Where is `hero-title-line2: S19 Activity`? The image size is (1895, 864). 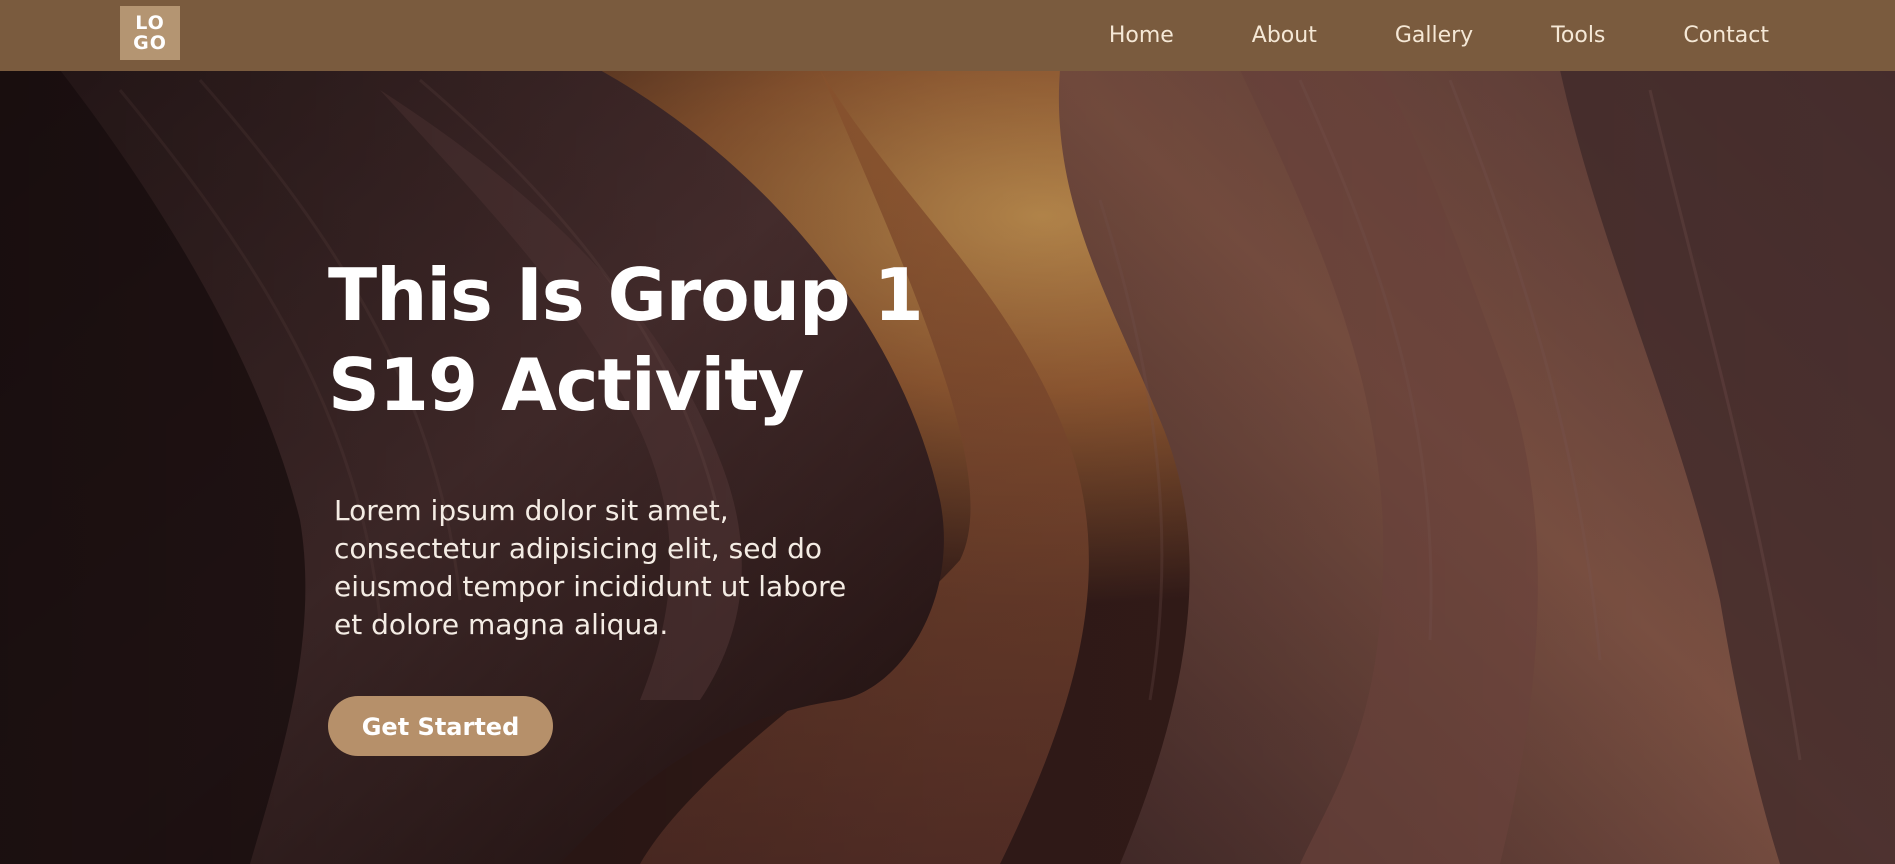 hero-title-line2: S19 Activity is located at coordinates (566, 385).